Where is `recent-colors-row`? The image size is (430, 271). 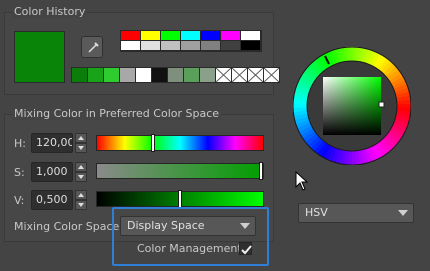 recent-colors-row is located at coordinates (175, 75).